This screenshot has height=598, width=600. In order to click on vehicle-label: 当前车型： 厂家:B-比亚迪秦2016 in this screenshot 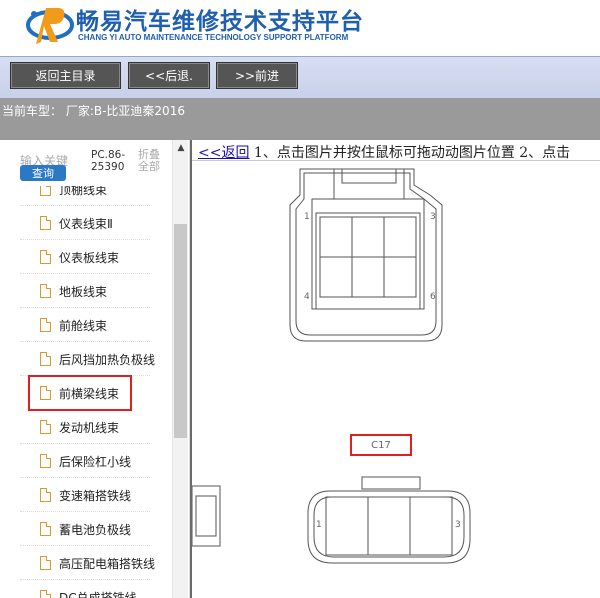, I will do `click(93, 111)`.